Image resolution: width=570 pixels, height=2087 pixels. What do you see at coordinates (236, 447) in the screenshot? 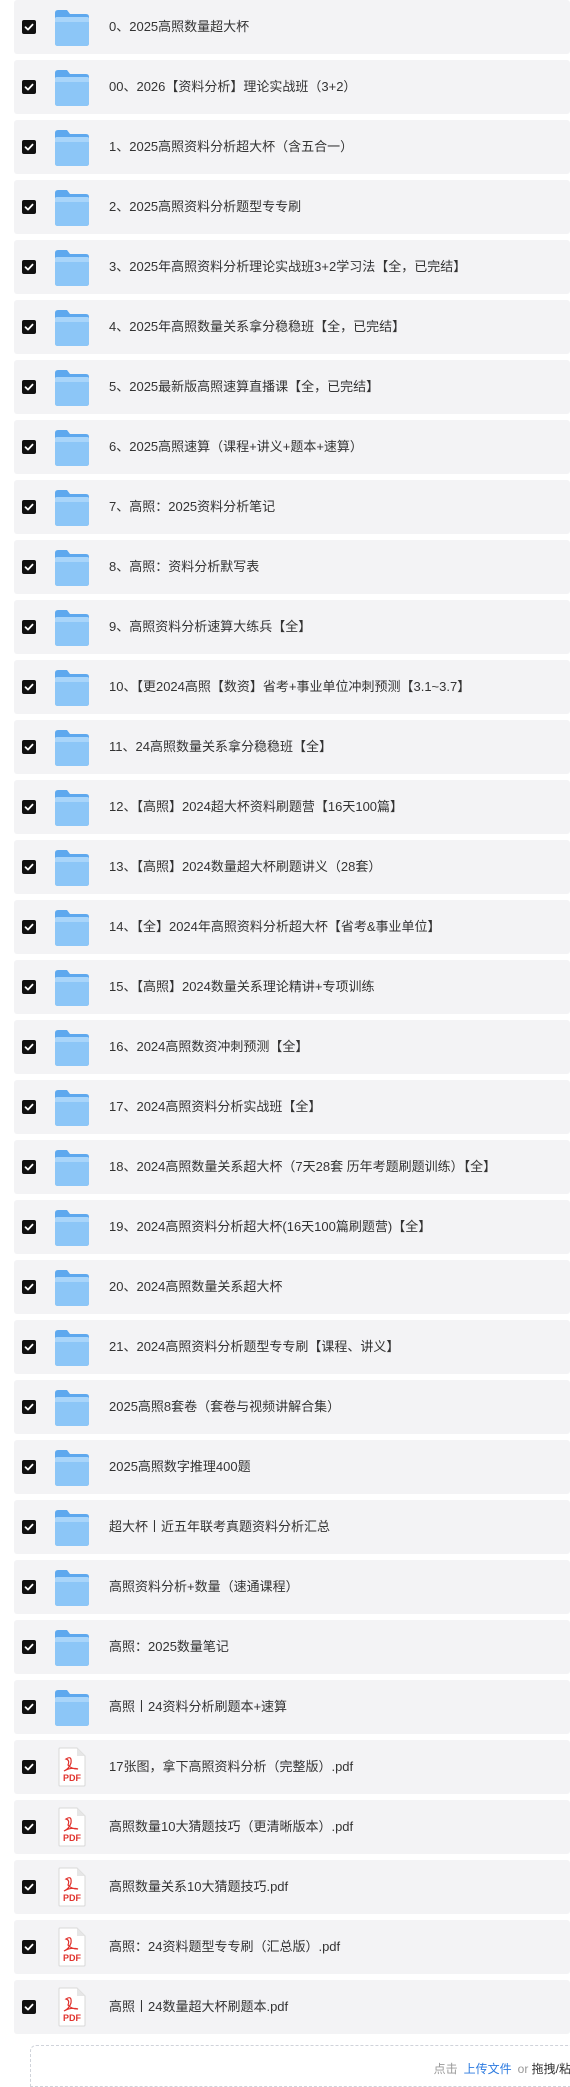
I see `file-name: 6、2025高照速算（课程+讲义+题本+速算）` at bounding box center [236, 447].